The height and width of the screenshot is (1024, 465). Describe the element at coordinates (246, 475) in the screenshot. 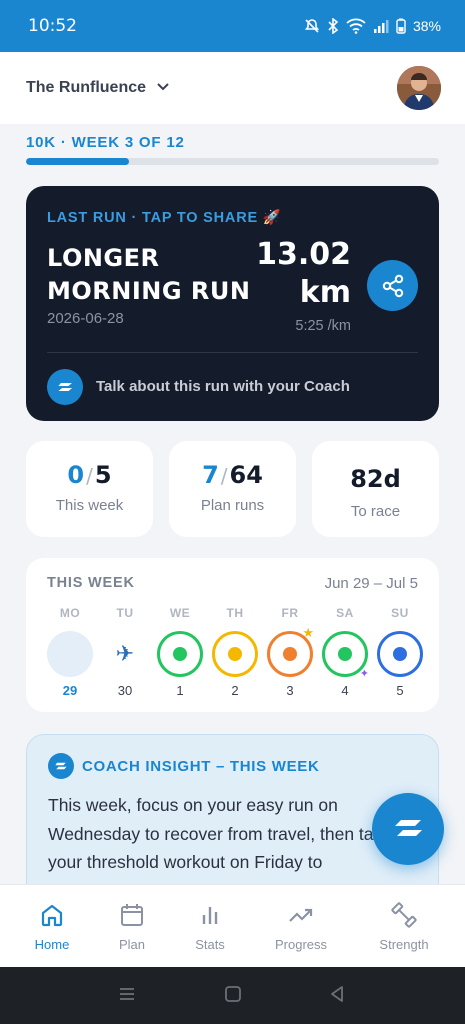

I see `stat-total: 64` at that location.